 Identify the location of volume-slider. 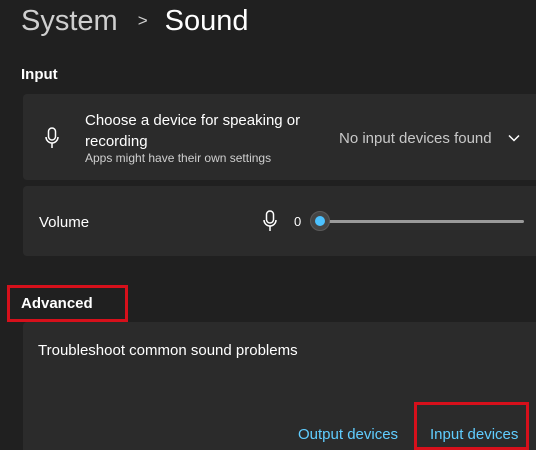
(417, 221).